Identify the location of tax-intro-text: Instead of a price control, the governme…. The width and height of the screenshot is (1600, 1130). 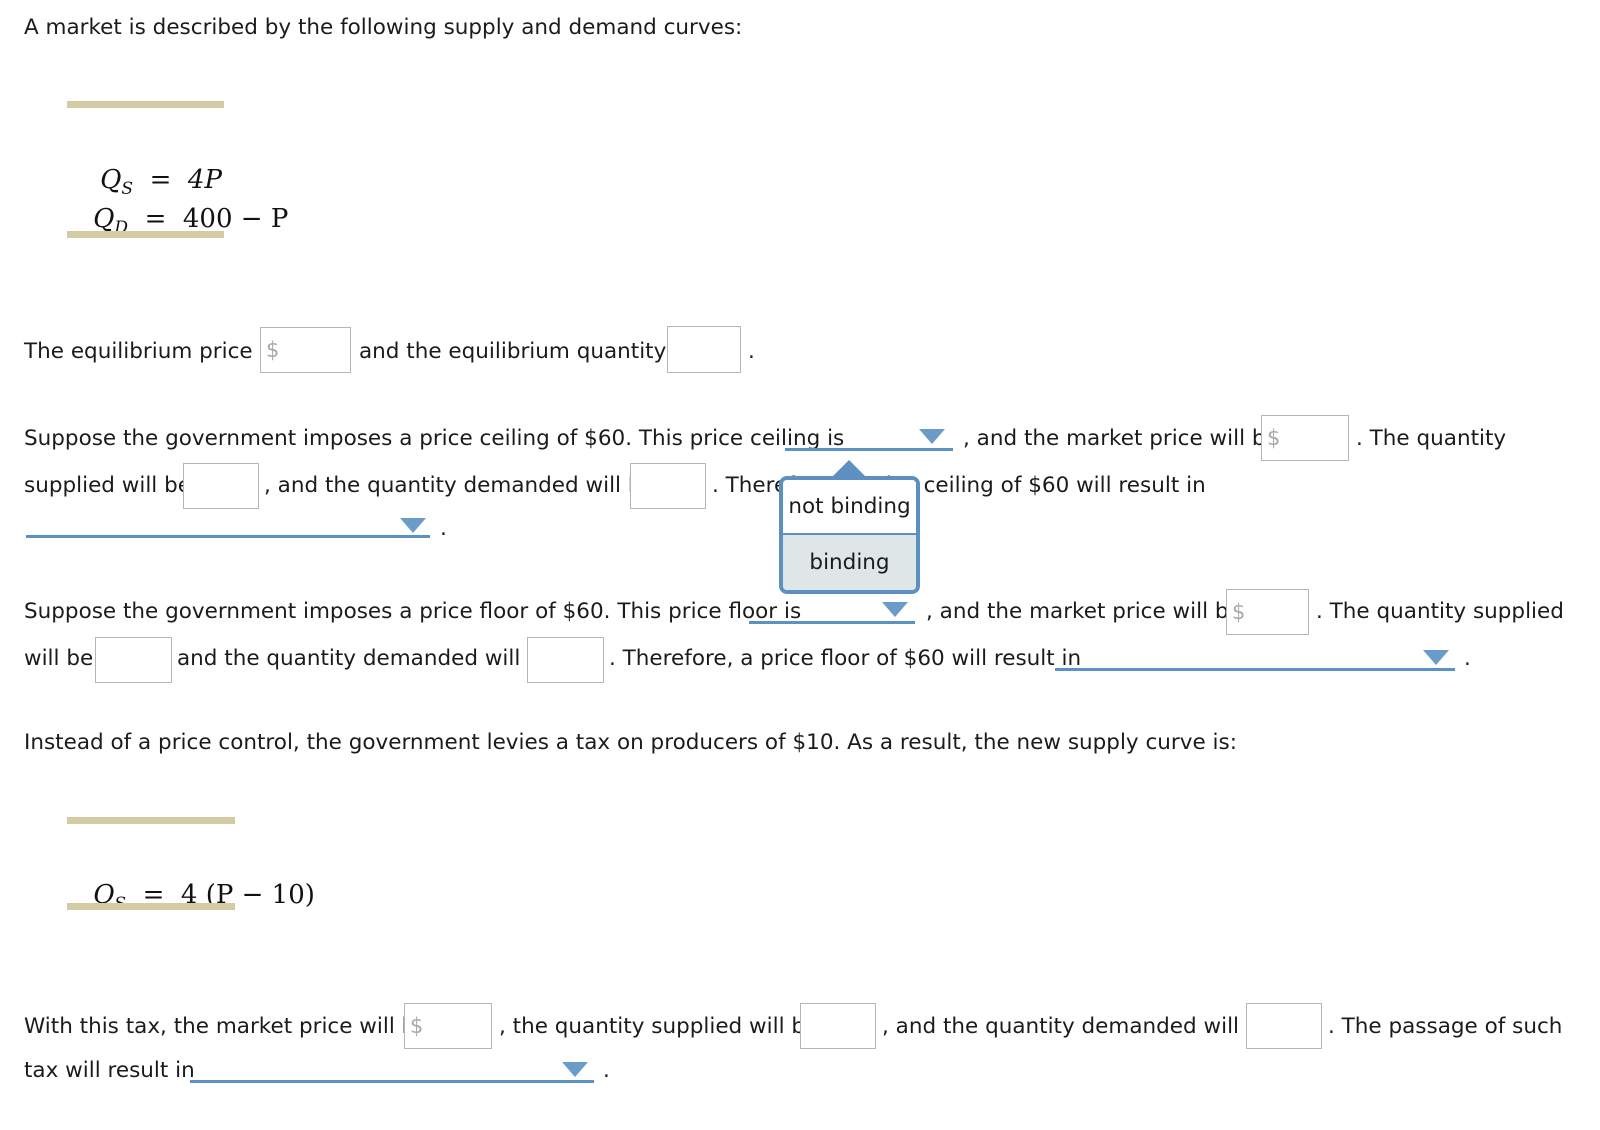
(630, 742).